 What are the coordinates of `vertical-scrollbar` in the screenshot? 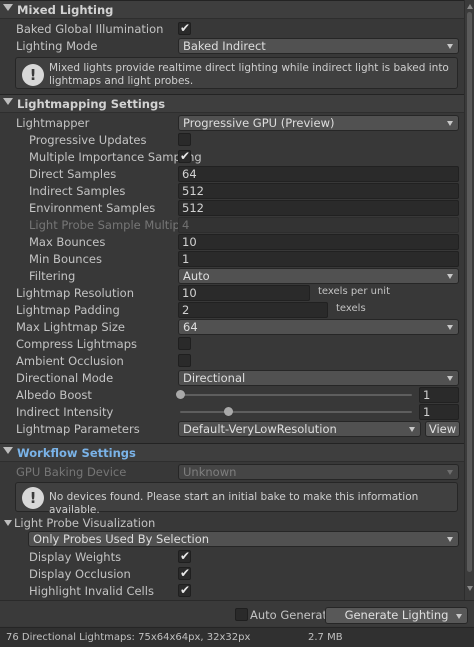 It's located at (469, 300).